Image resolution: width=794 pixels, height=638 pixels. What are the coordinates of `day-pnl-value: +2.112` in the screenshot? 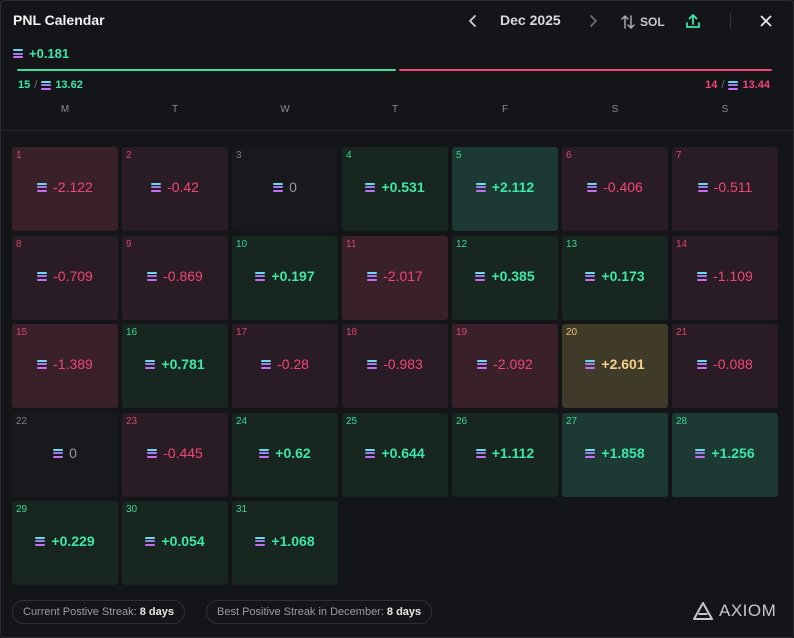 It's located at (513, 187).